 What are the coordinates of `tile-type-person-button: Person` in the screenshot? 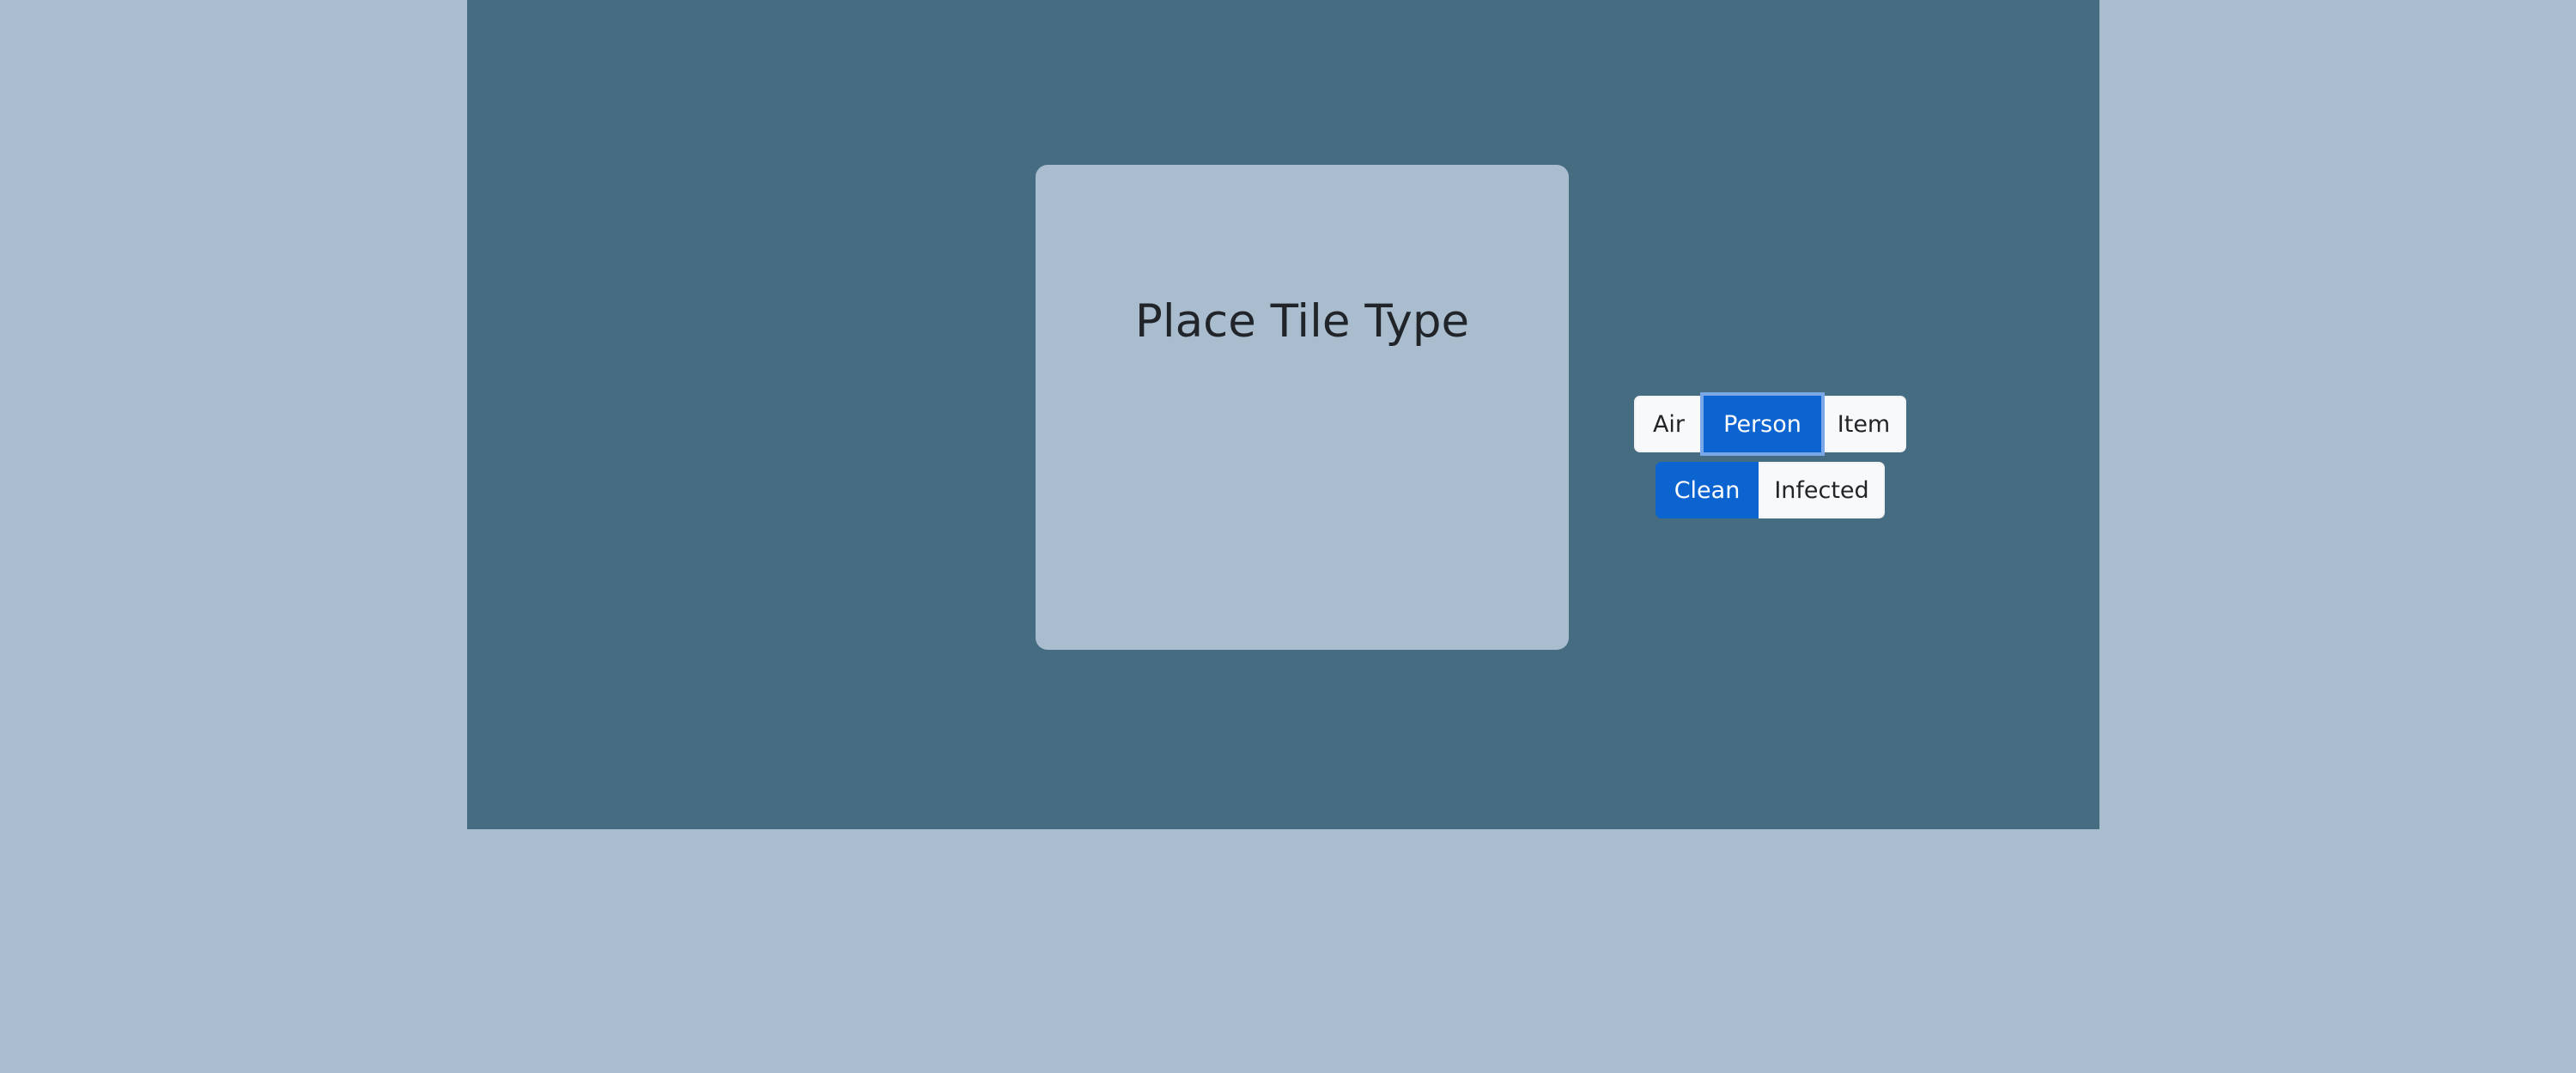 It's located at (1762, 424).